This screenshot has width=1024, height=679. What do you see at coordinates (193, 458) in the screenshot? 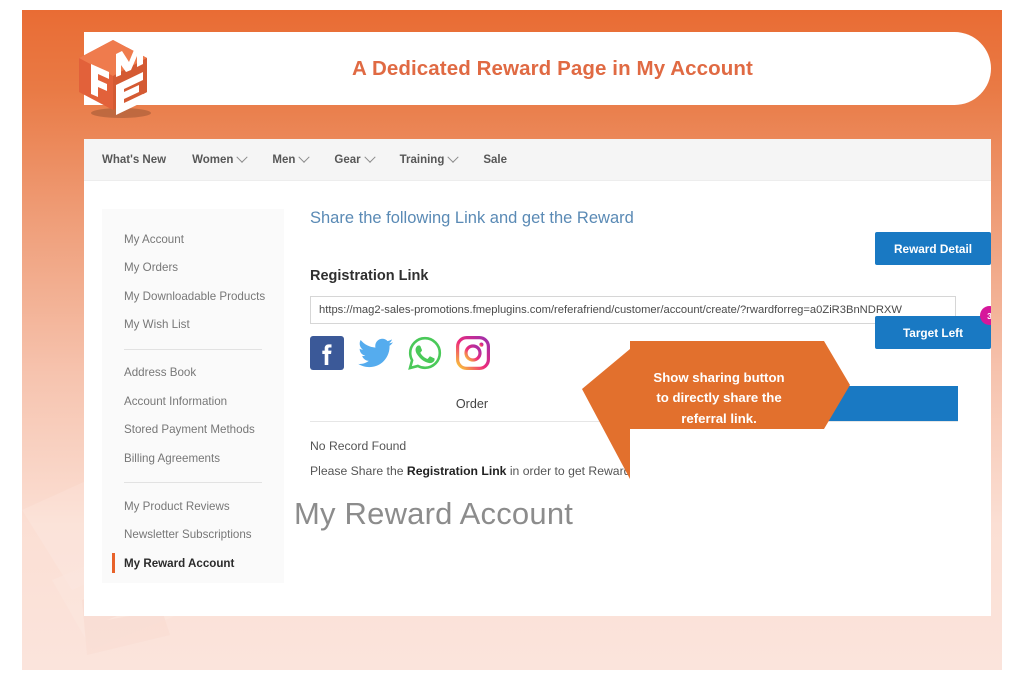
I see `sidebar-item-billing-agreements: Billing Agreements` at bounding box center [193, 458].